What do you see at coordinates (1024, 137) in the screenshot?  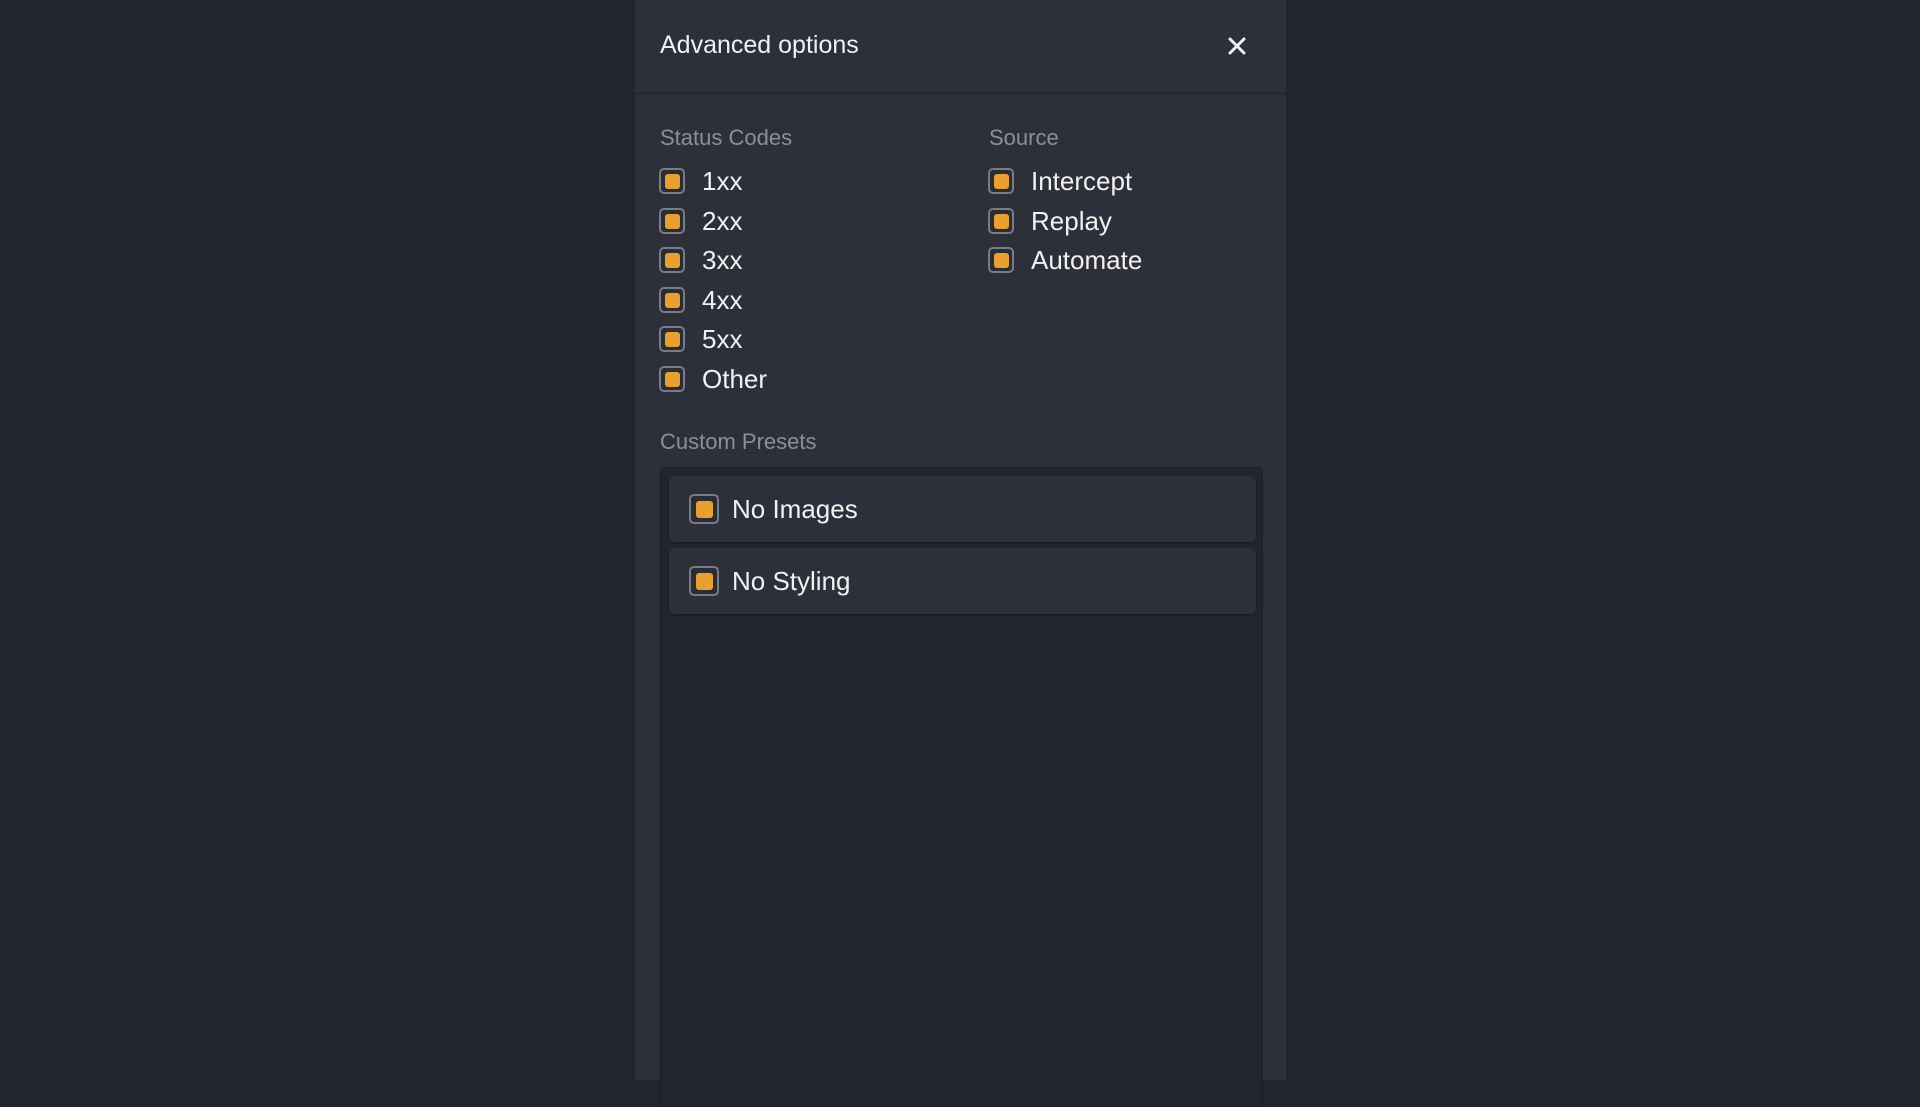 I see `source-label: Source` at bounding box center [1024, 137].